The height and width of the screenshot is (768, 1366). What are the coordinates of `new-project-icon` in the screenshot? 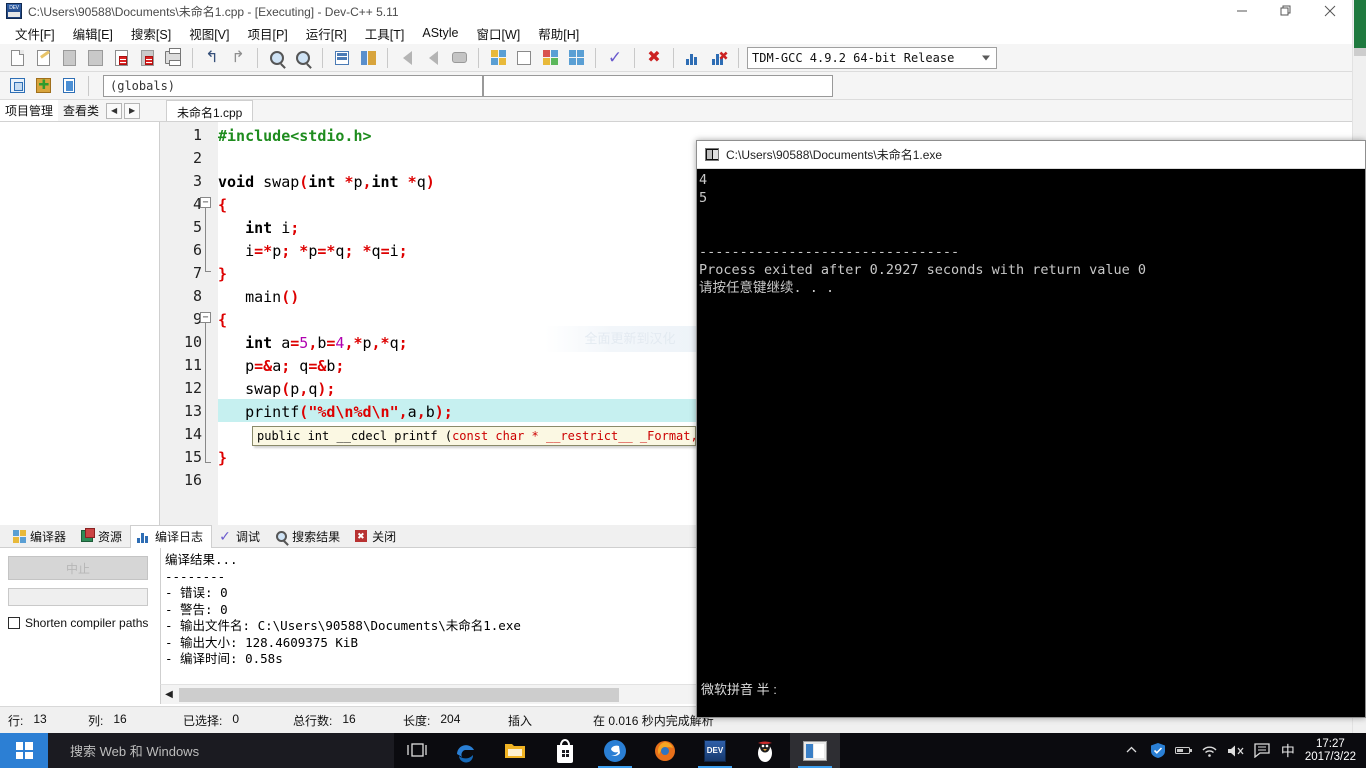 It's located at (17, 86).